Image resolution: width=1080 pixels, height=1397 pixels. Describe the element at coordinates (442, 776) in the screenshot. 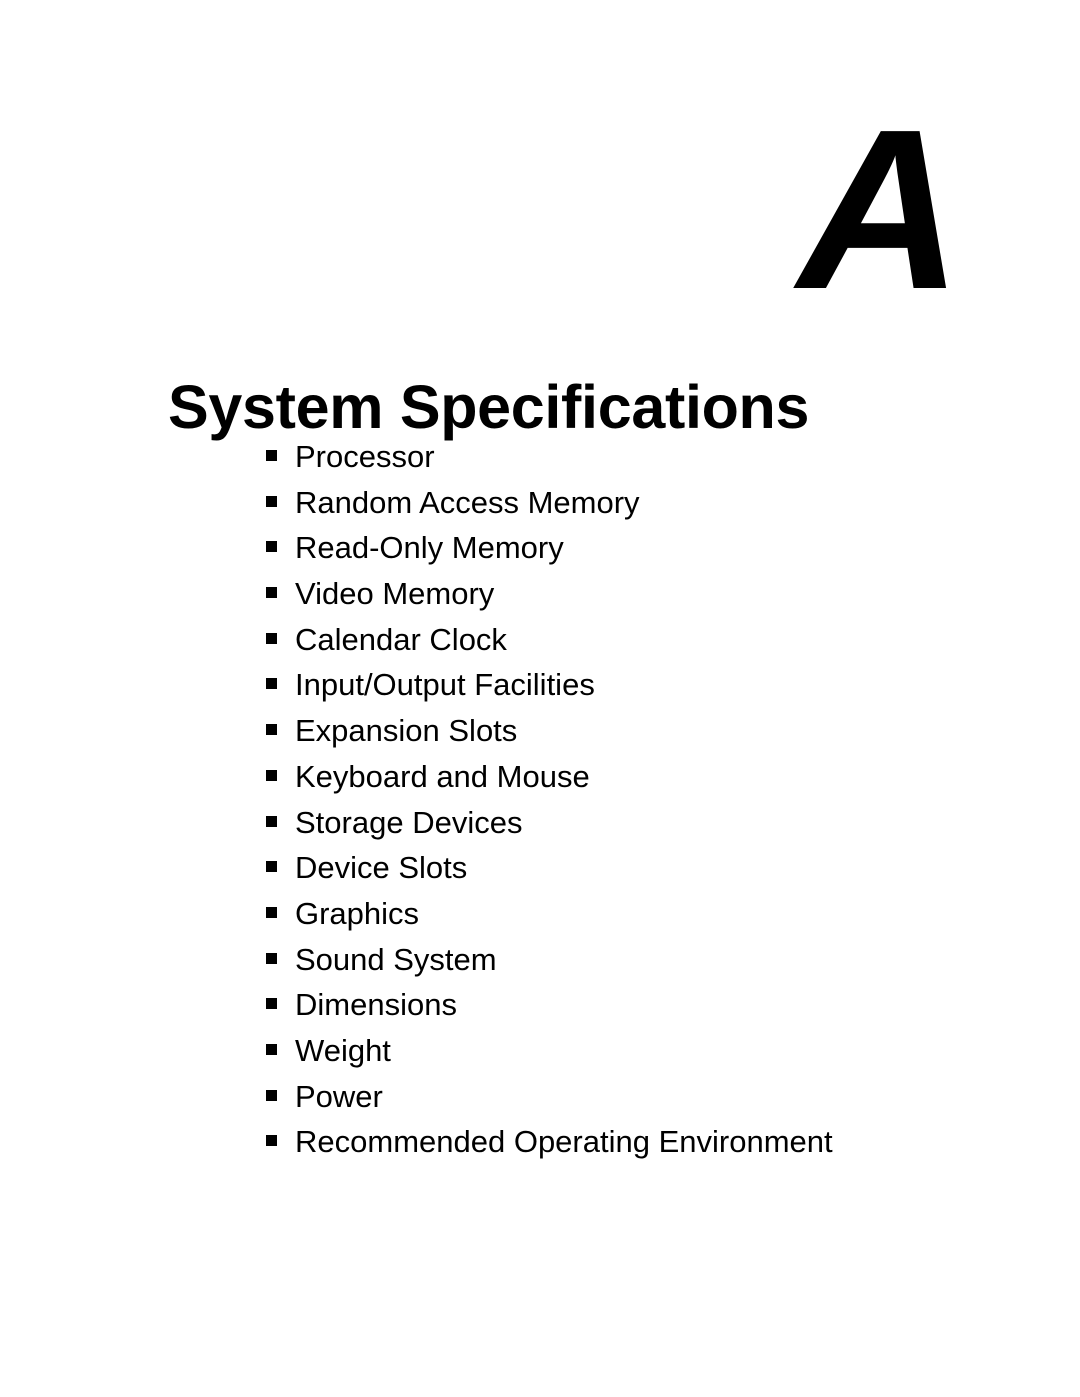

I see `list-item-label: Keyboard and Mouse` at that location.